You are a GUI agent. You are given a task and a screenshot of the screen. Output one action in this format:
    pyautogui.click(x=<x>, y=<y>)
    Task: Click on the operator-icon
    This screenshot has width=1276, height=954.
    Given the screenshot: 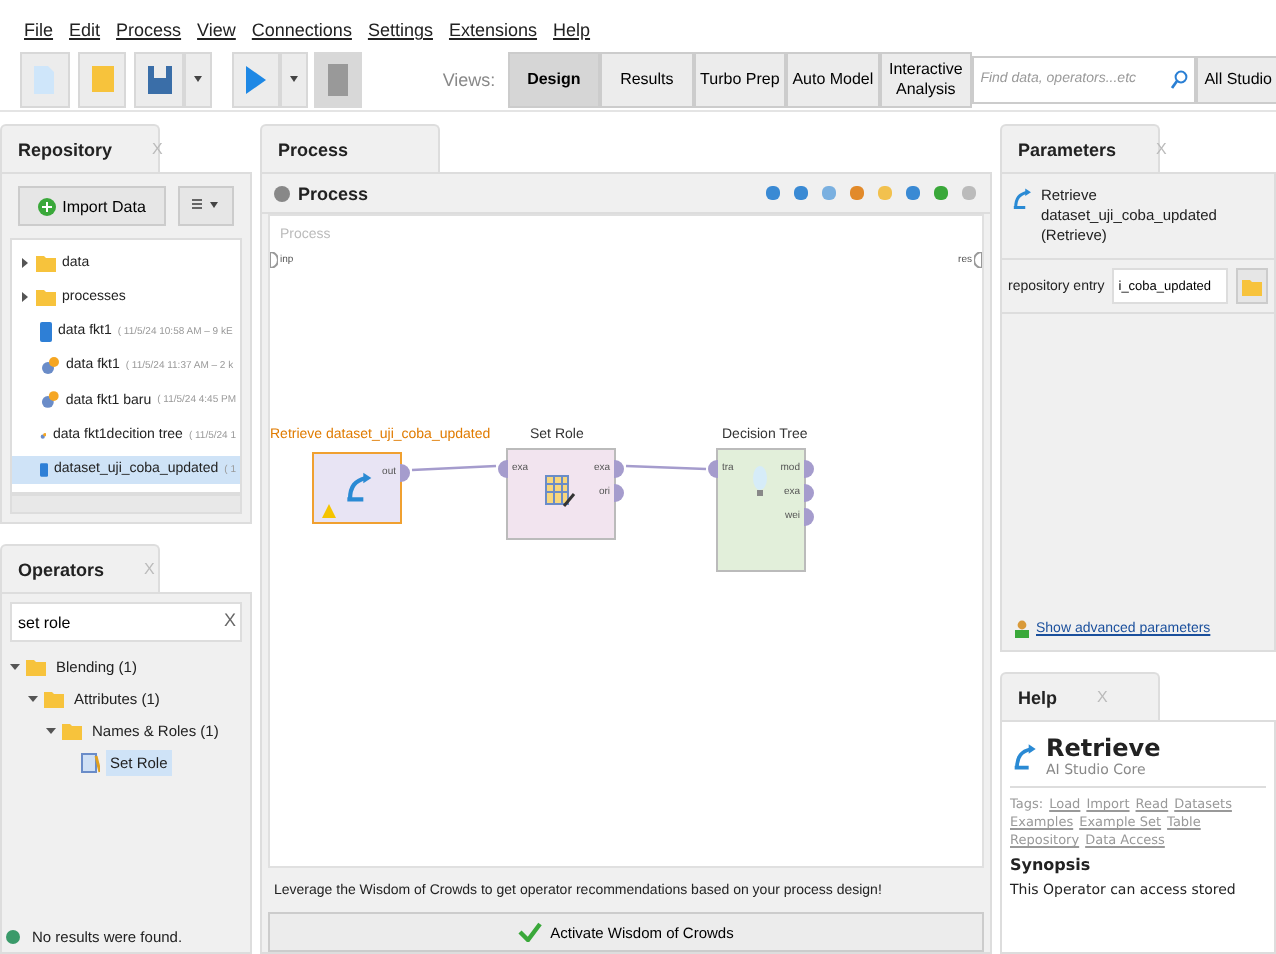 What is the action you would take?
    pyautogui.click(x=90, y=762)
    